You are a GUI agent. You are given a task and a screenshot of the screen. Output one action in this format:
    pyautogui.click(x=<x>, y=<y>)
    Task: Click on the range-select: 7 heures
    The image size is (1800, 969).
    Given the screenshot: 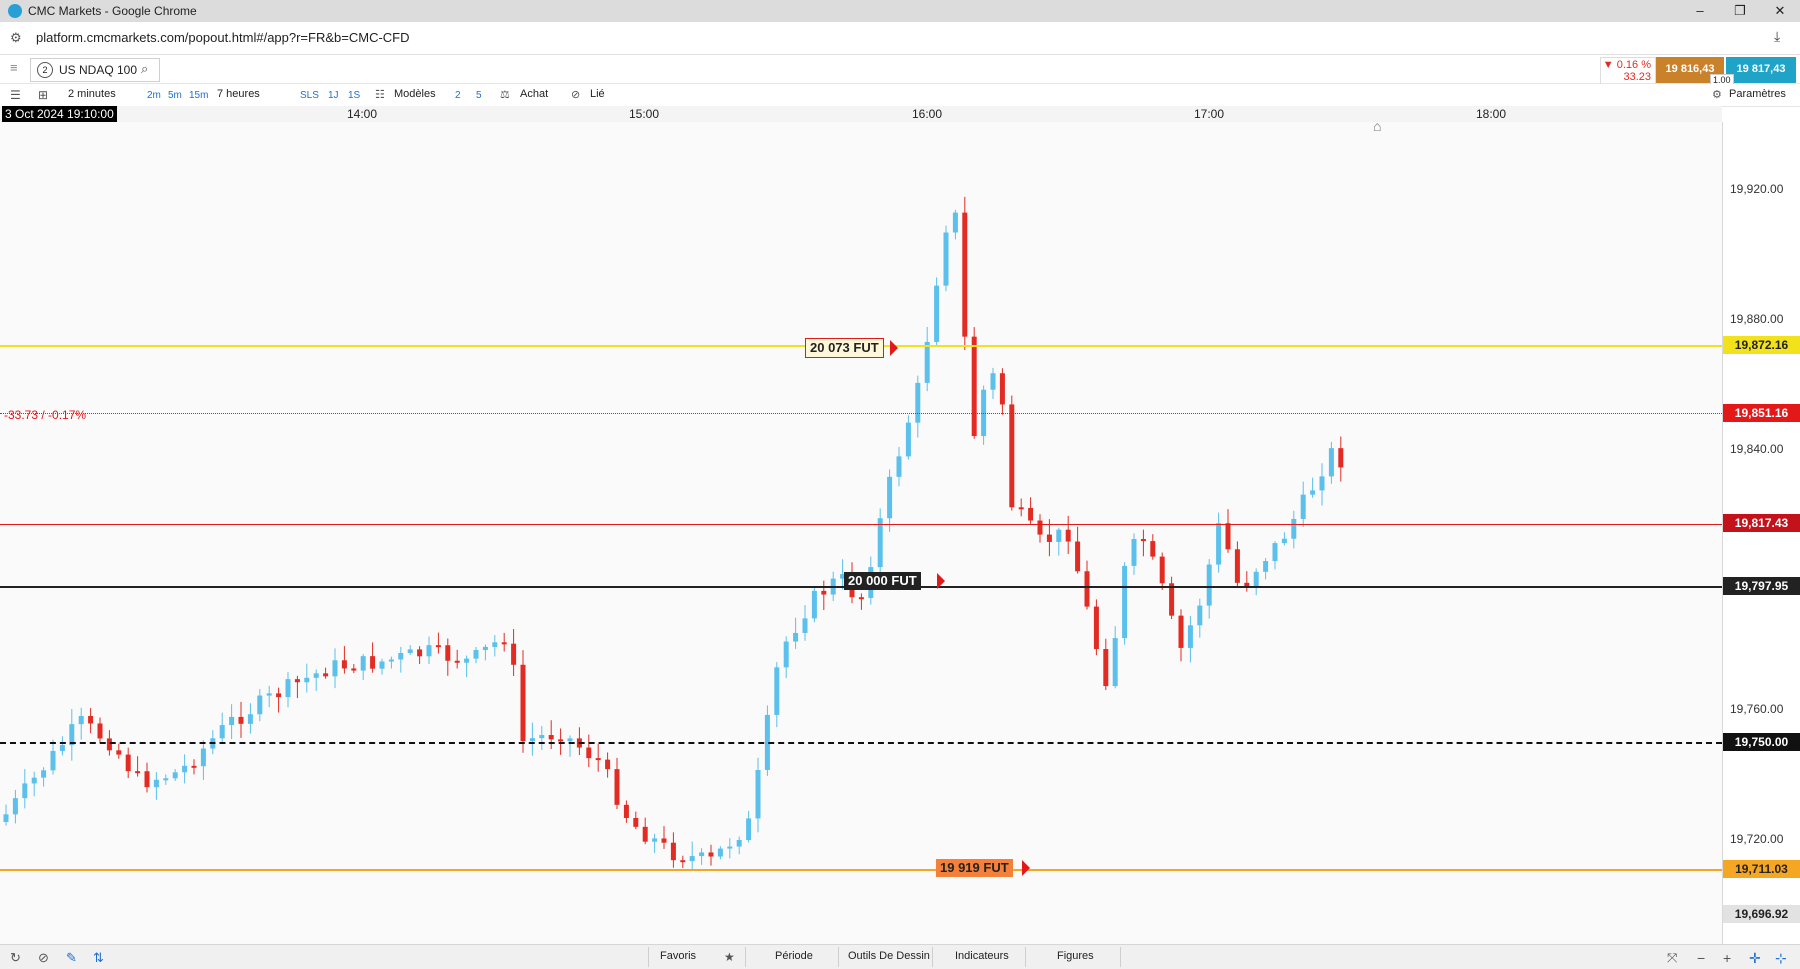 What is the action you would take?
    pyautogui.click(x=238, y=94)
    